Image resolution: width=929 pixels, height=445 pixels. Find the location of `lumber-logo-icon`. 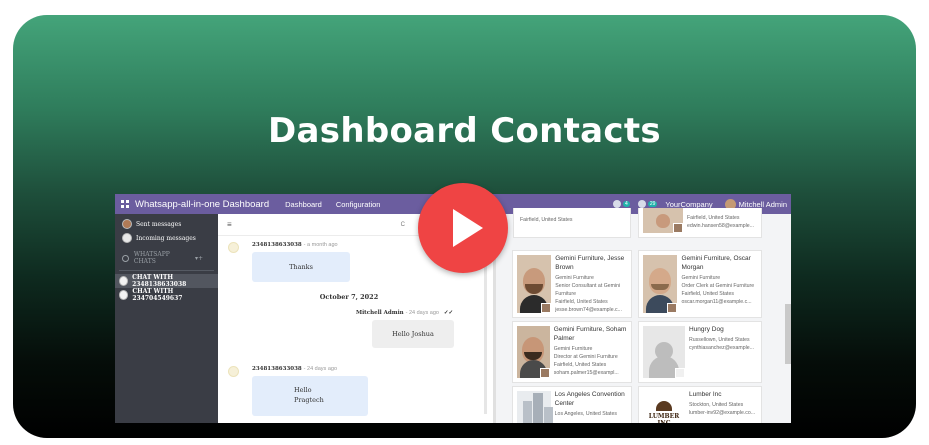

lumber-logo-icon is located at coordinates (664, 406).